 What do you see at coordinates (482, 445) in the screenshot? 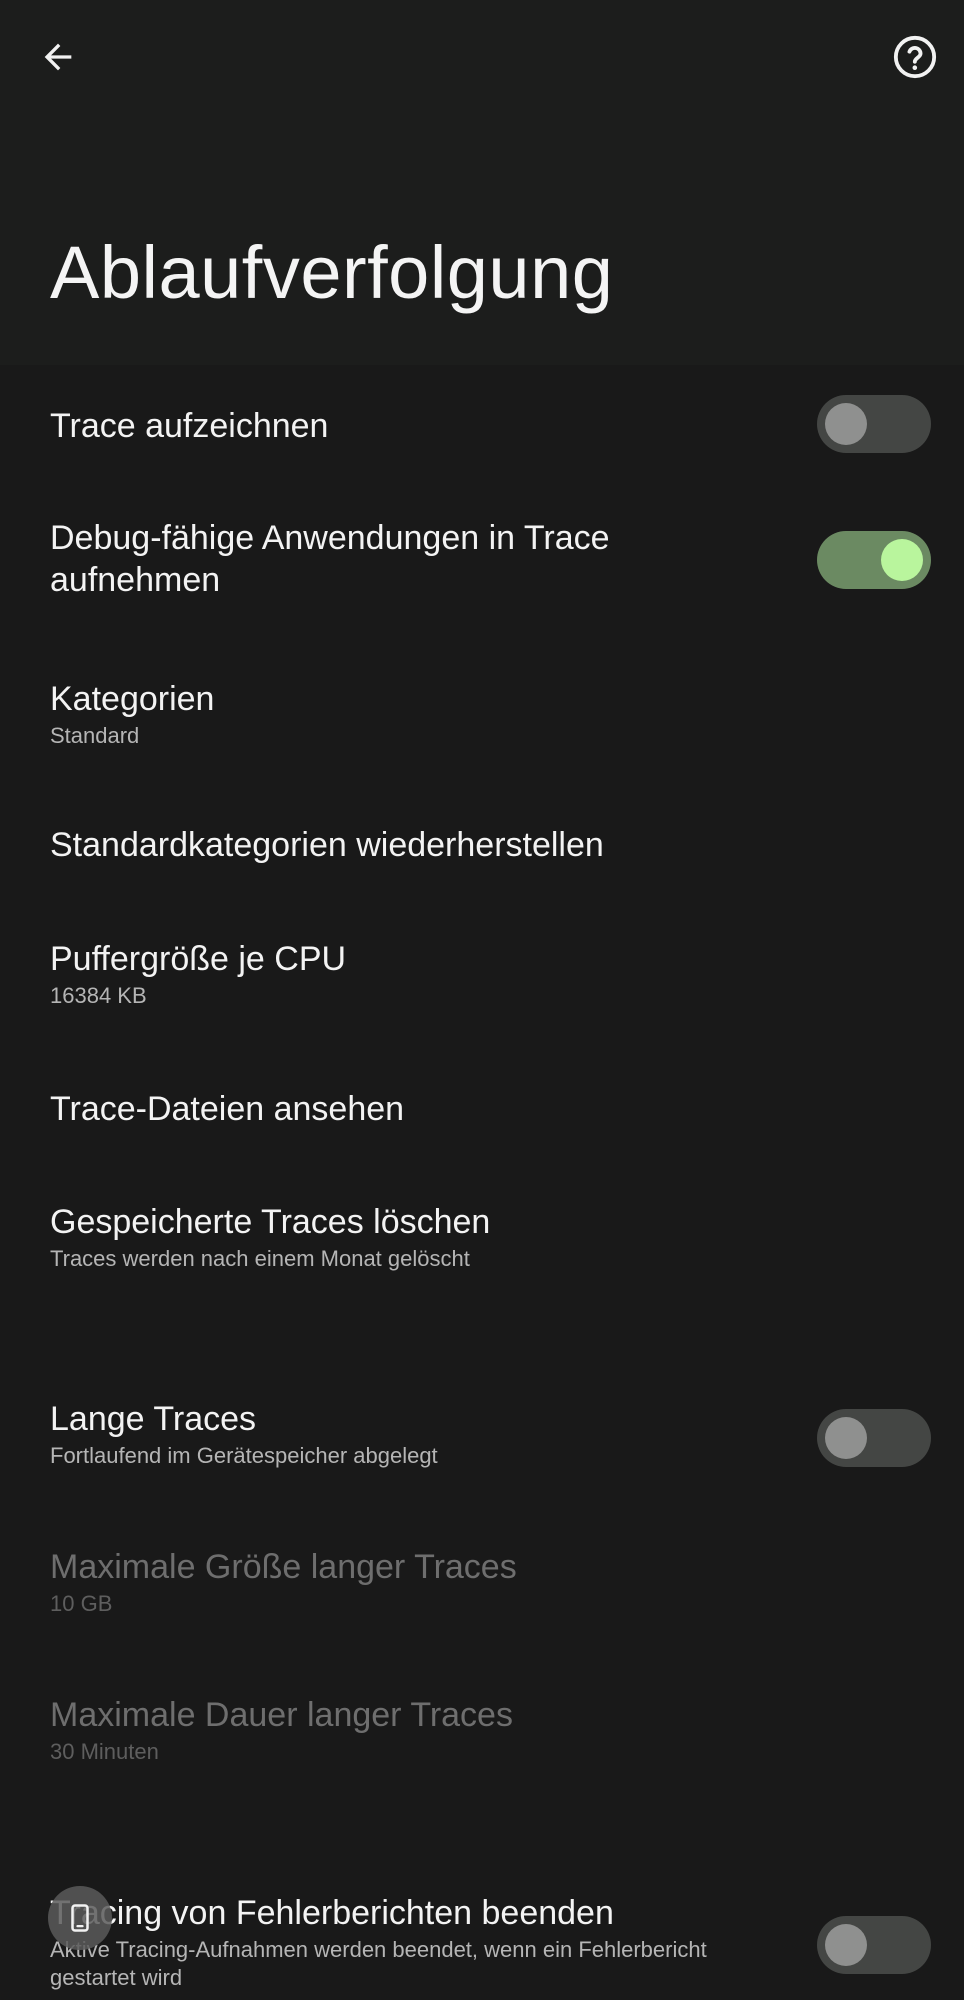
I see `setting-record-trace: Trace aufzeichnen` at bounding box center [482, 445].